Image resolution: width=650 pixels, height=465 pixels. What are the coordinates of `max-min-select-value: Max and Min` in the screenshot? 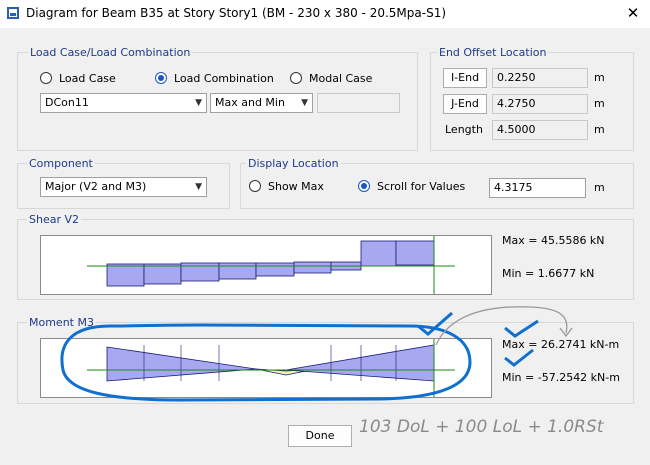 It's located at (250, 102).